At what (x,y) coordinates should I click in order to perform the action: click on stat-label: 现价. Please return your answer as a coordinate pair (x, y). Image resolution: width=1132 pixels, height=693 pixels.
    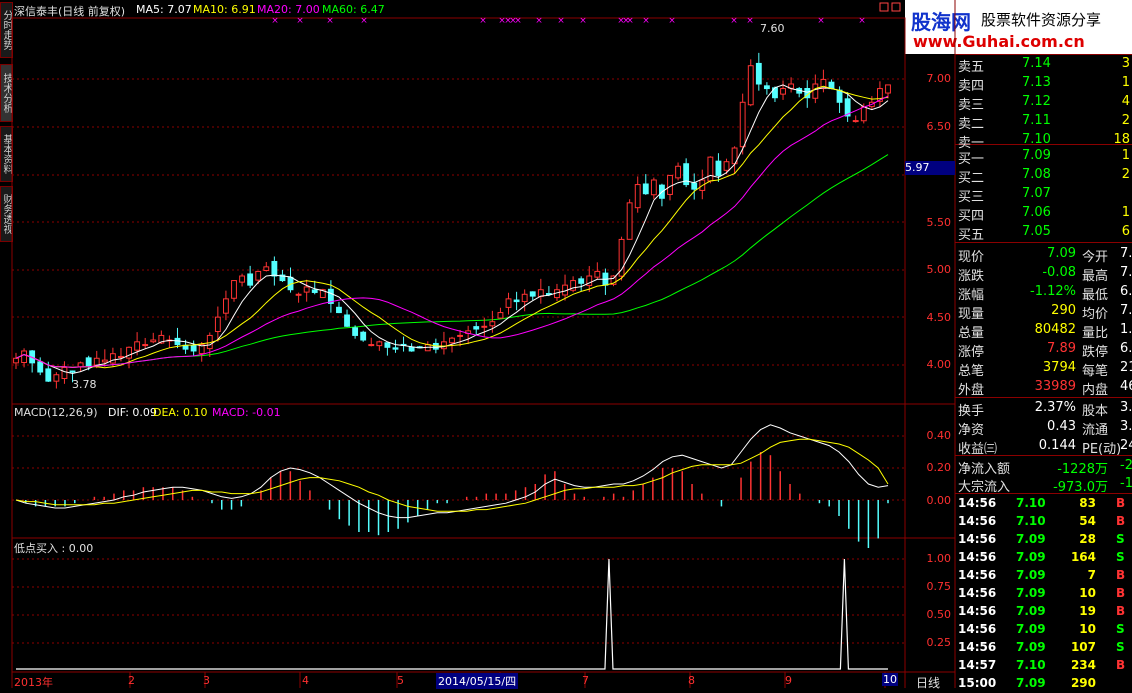
    Looking at the image, I should click on (971, 257).